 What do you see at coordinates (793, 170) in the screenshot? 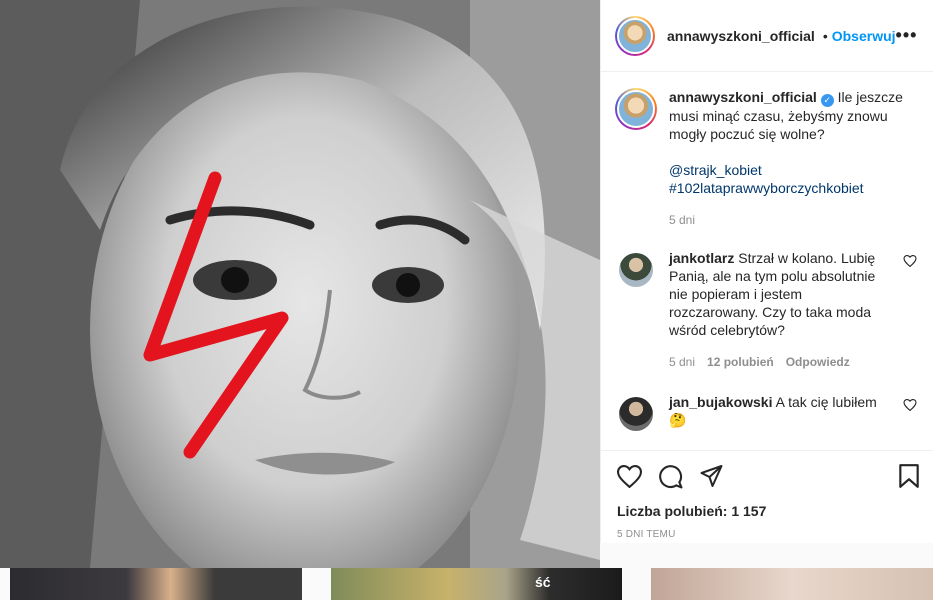
I see `mention-link: @strajk_kobiet` at bounding box center [793, 170].